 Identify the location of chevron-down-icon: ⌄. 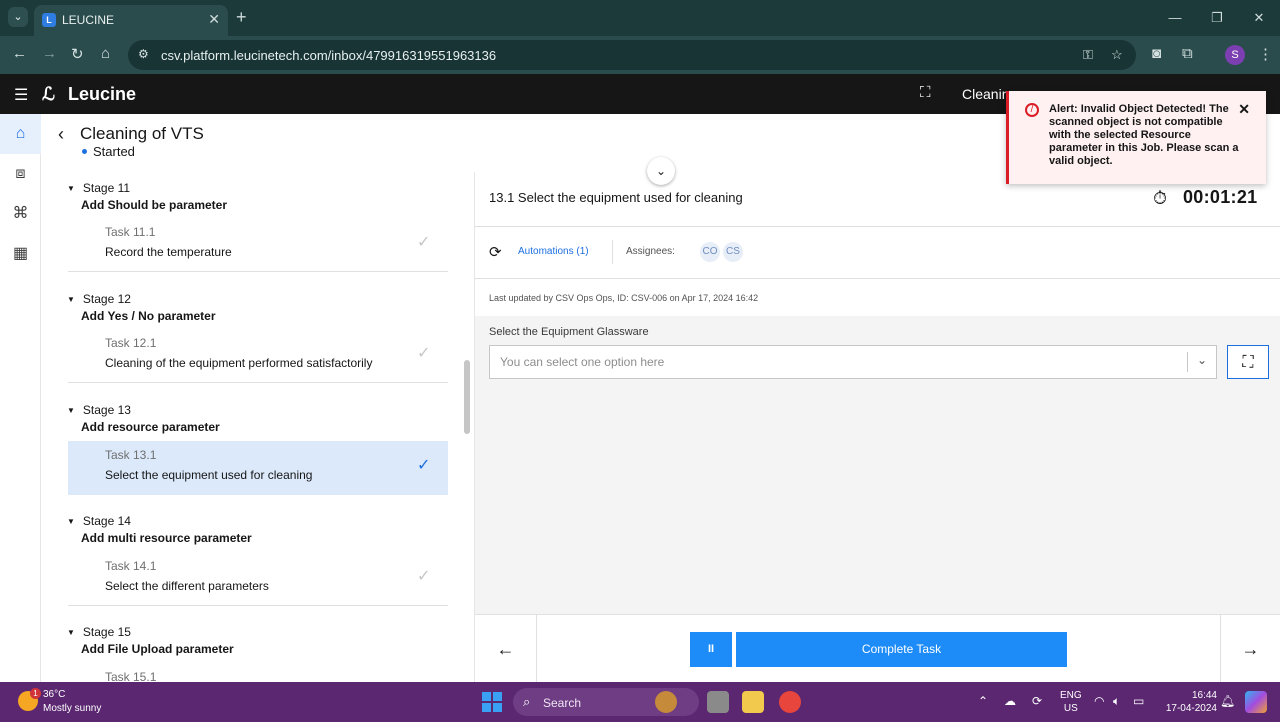
(1202, 360).